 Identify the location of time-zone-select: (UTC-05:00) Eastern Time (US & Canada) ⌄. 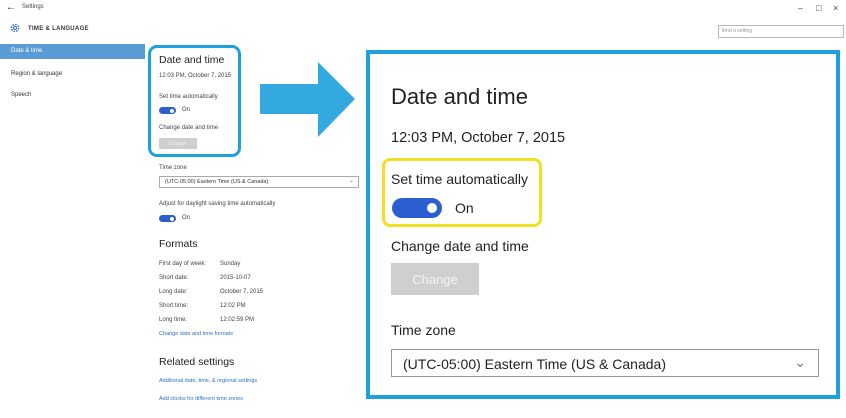
(259, 182).